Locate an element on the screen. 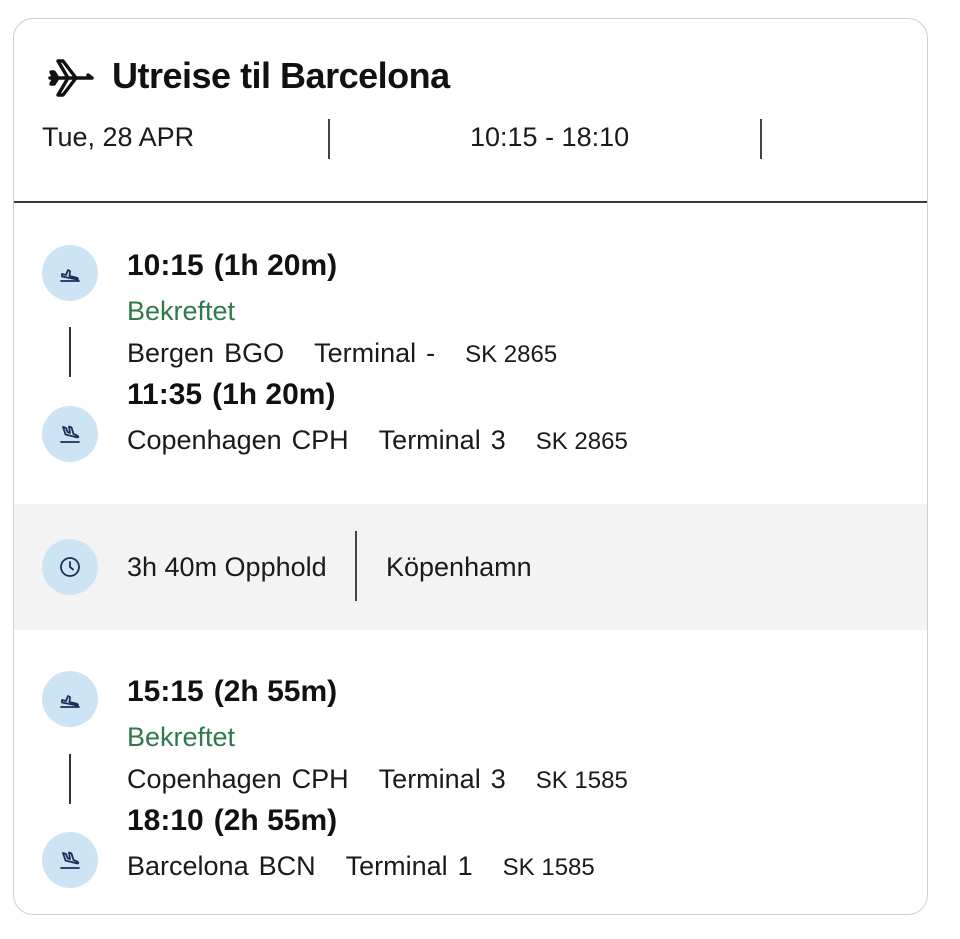 The image size is (960, 939). departure-time: 15:15 (2h 55m) is located at coordinates (232, 691).